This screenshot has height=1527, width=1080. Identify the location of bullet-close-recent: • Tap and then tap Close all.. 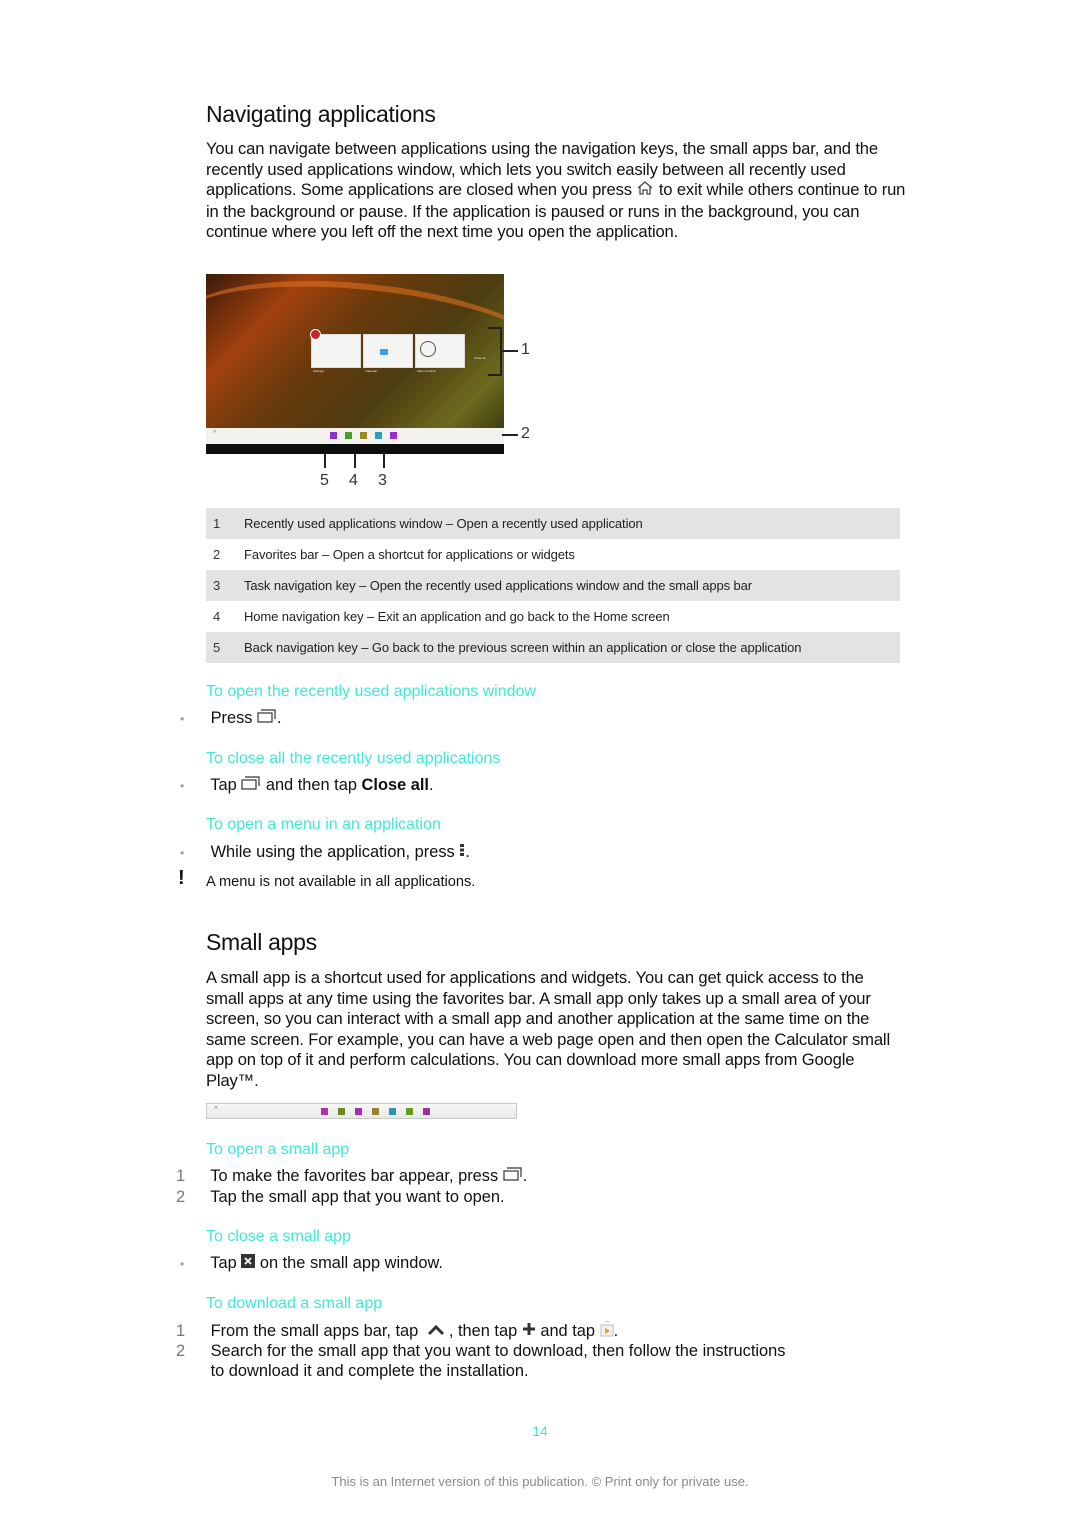
(307, 785).